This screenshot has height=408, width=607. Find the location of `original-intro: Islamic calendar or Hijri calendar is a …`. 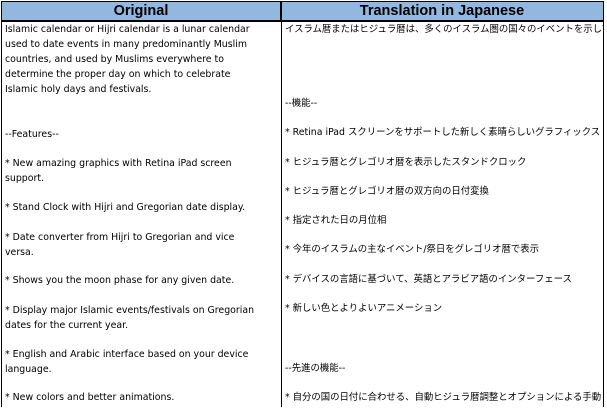

original-intro: Islamic calendar or Hijri calendar is a … is located at coordinates (127, 59).